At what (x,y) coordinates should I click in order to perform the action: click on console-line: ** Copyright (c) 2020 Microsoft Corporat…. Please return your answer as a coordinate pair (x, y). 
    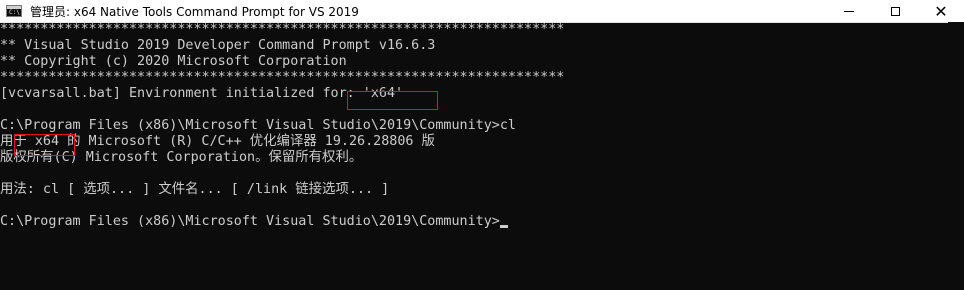
    Looking at the image, I should click on (173, 61).